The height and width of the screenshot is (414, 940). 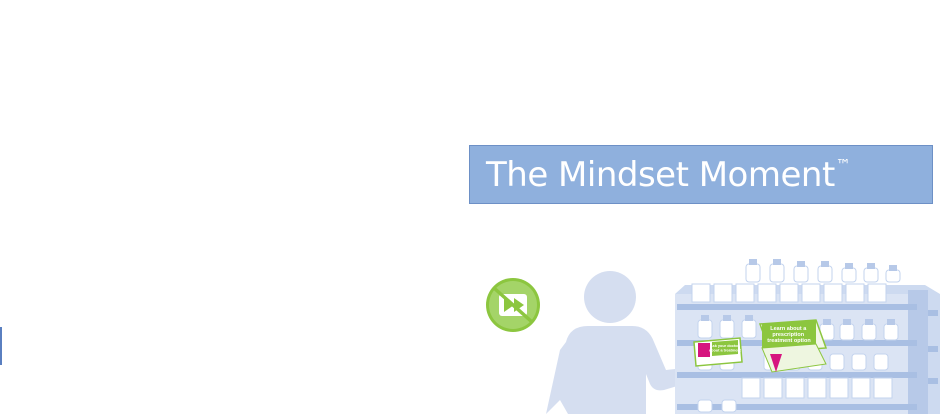 I want to click on banner-title-text: The Mindset Moment, so click(x=660, y=174).